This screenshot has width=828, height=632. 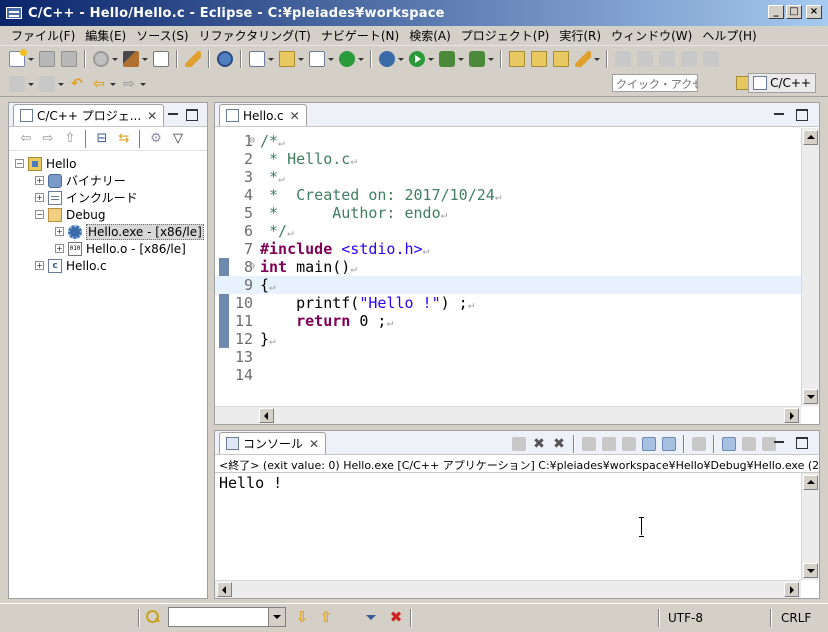 I want to click on code-line: 6 */↵, so click(x=508, y=231).